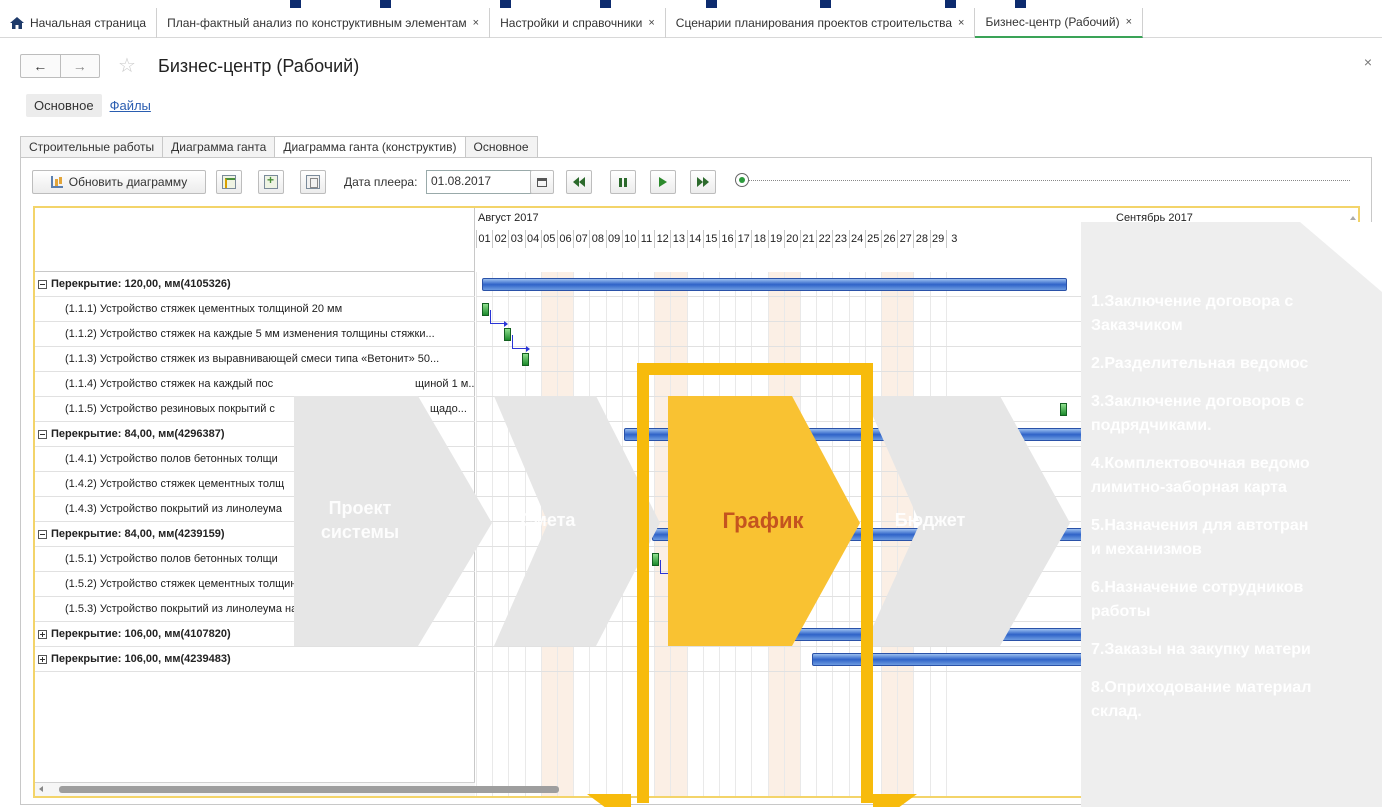 The image size is (1382, 807). Describe the element at coordinates (1189, 487) in the screenshot. I see `process-step-line2: лимитно-заборная карта` at that location.